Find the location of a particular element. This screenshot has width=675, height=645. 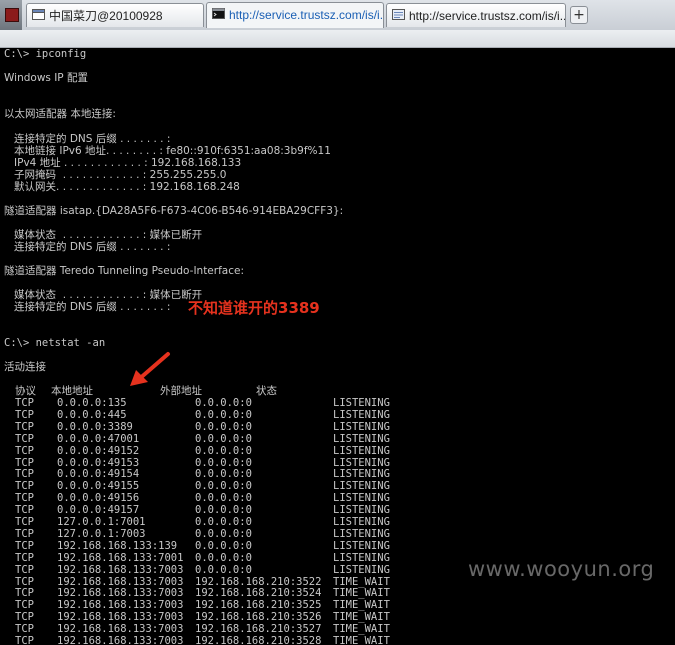

netstat-local-address: 0.0.0.0:49155 is located at coordinates (98, 486).